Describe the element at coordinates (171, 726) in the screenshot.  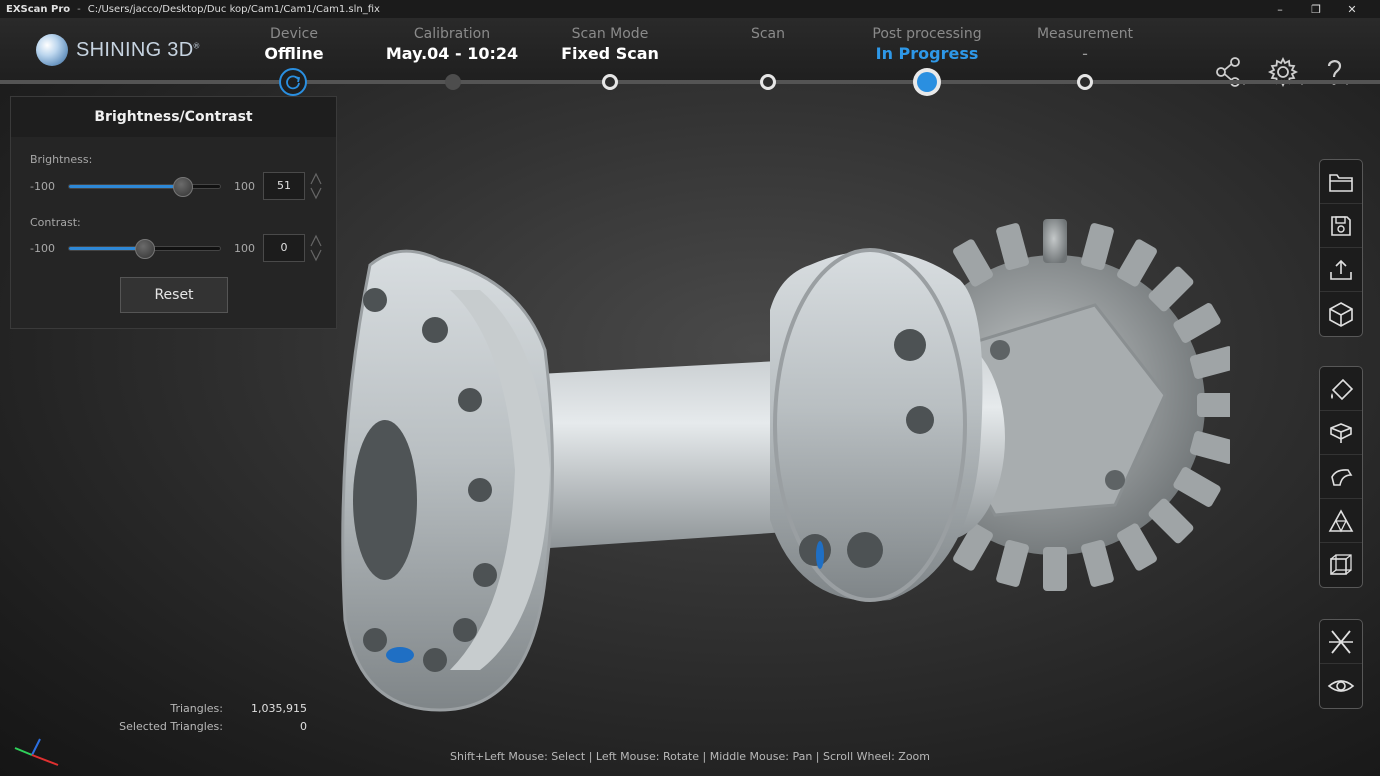
I see `selected-triangles-label: Selected Triangles:` at that location.